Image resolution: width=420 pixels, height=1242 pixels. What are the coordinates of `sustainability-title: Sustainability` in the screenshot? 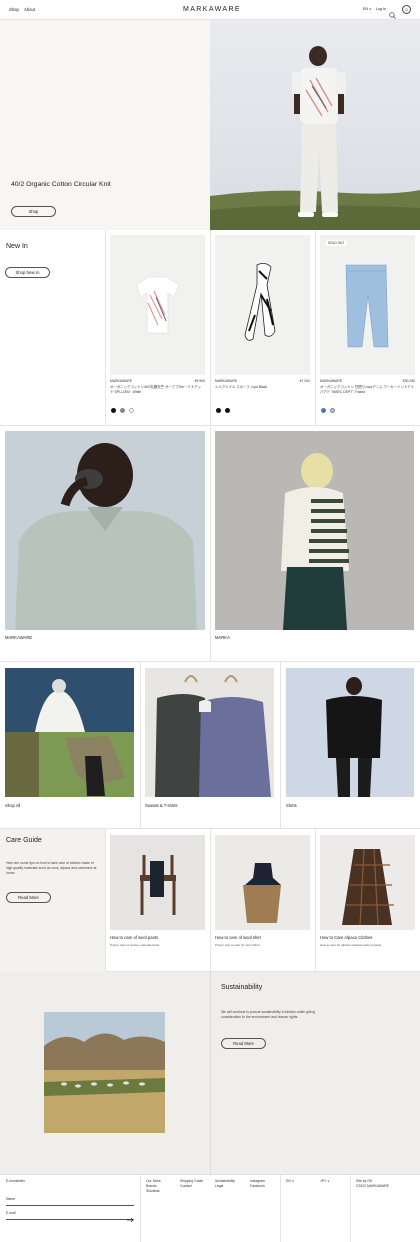 It's located at (242, 987).